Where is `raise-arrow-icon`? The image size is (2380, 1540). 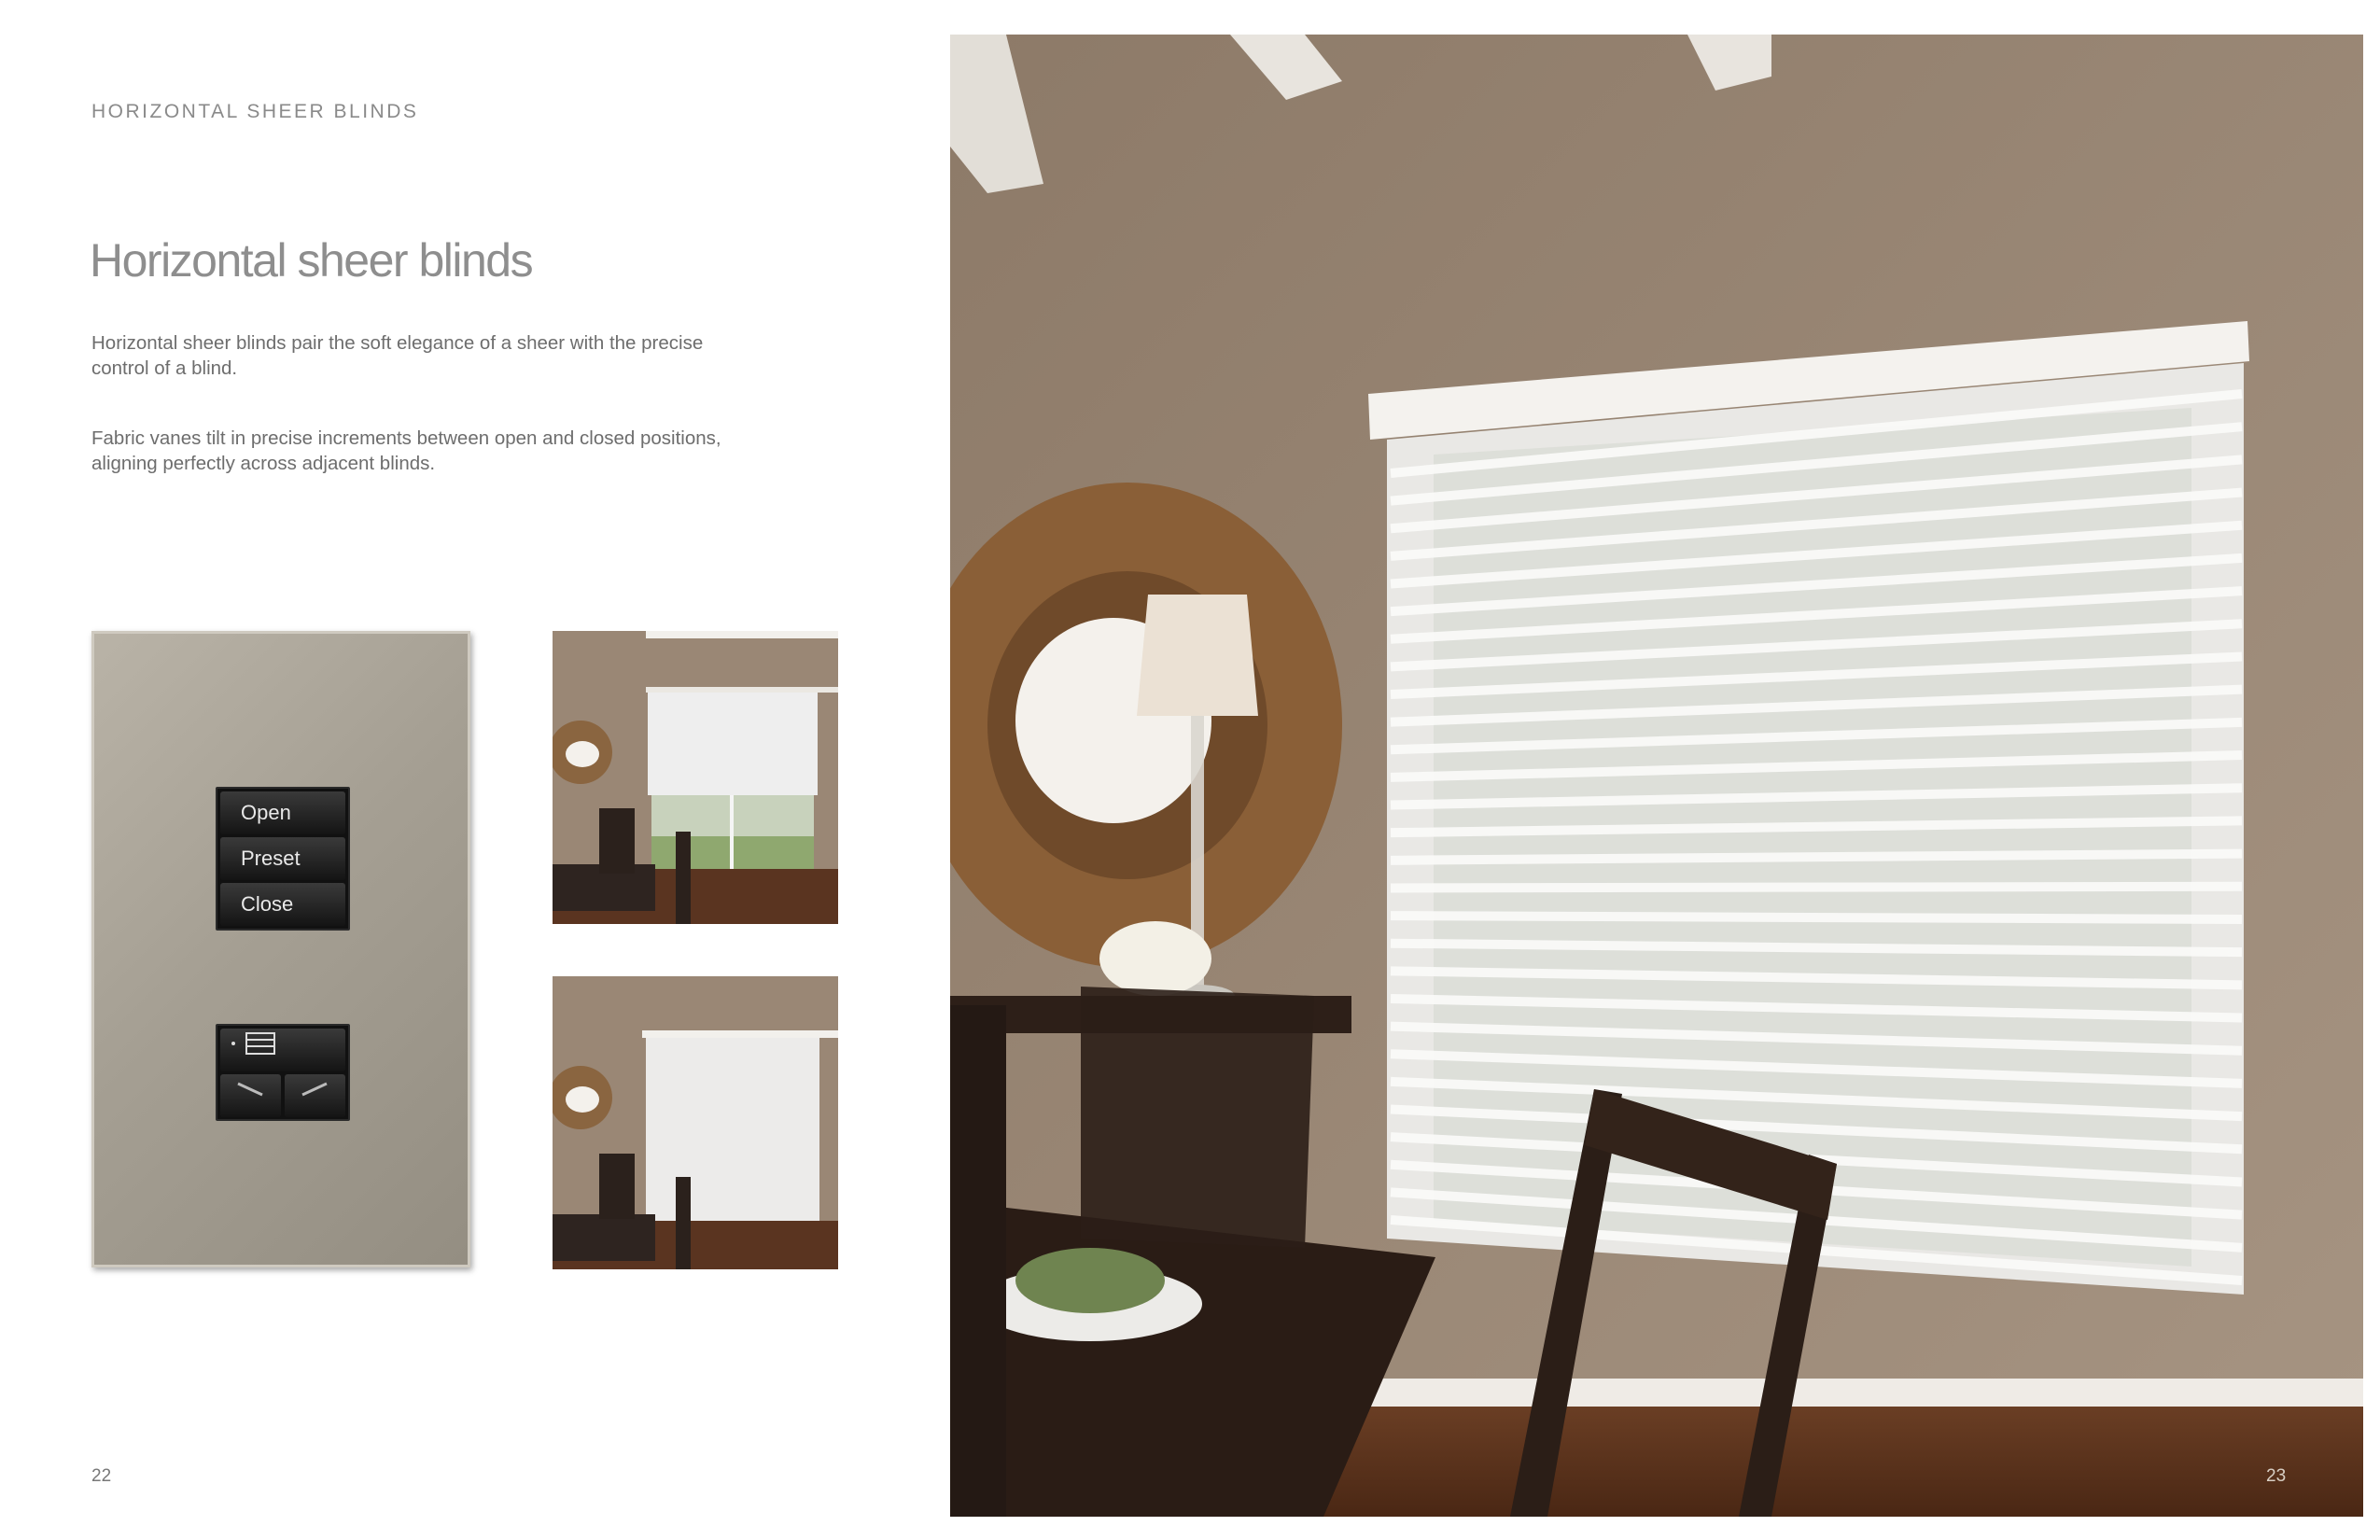 raise-arrow-icon is located at coordinates (315, 1094).